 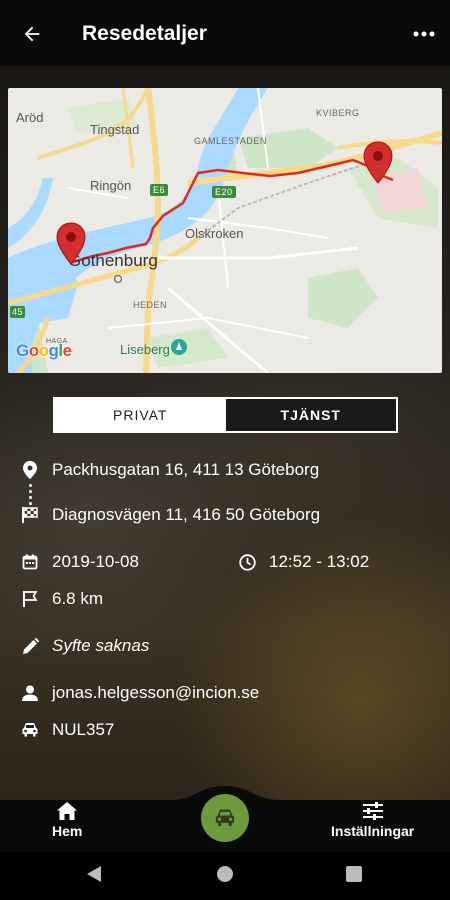 What do you see at coordinates (118, 279) in the screenshot?
I see `station-icon` at bounding box center [118, 279].